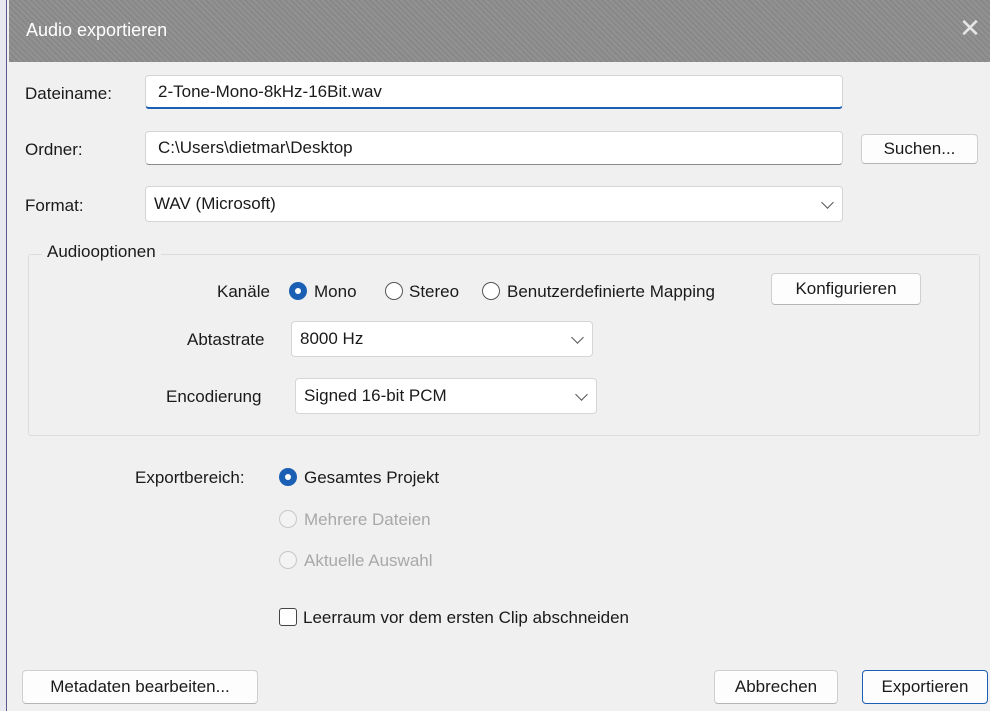 This screenshot has height=711, width=990. What do you see at coordinates (54, 149) in the screenshot?
I see `folder-label: Ordner:` at bounding box center [54, 149].